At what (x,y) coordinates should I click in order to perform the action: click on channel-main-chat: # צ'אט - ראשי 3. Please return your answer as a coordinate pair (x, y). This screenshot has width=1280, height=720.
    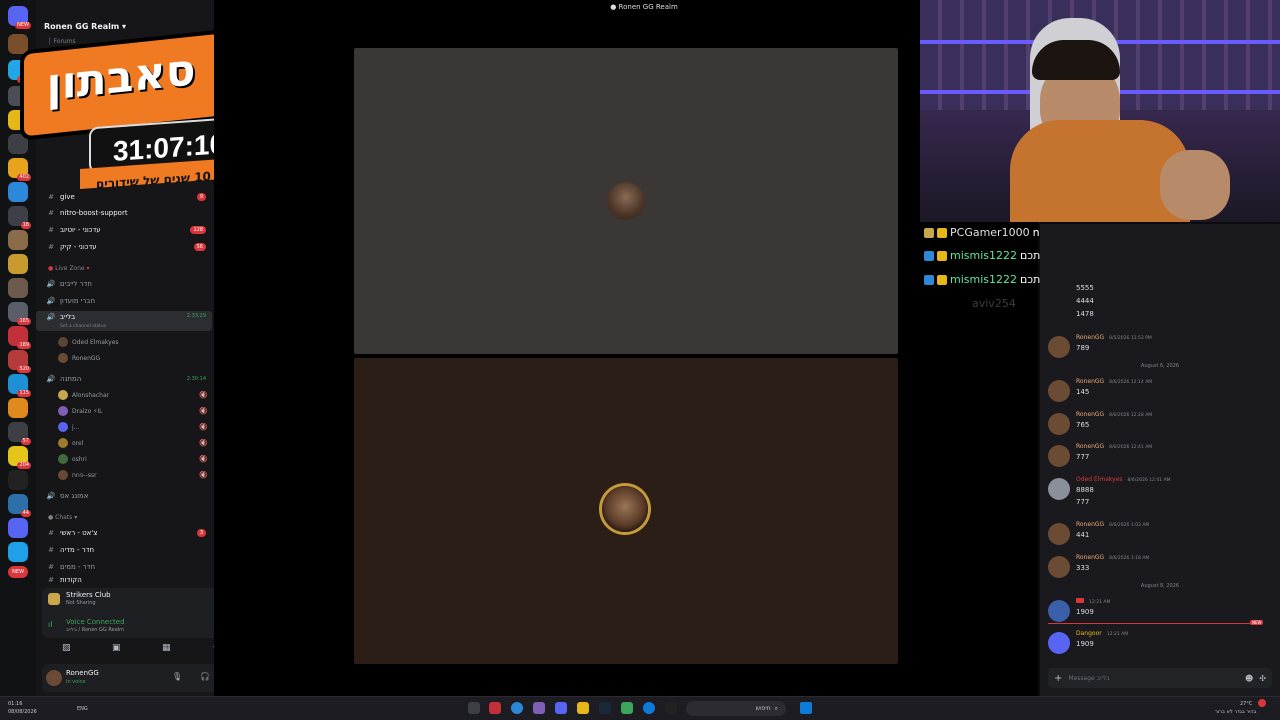
    Looking at the image, I should click on (124, 533).